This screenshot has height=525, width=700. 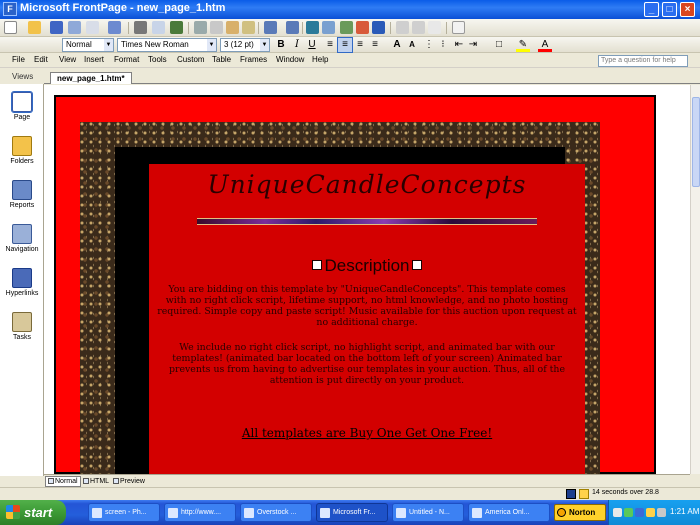 I want to click on highlight-icon: ✎, so click(x=523, y=45).